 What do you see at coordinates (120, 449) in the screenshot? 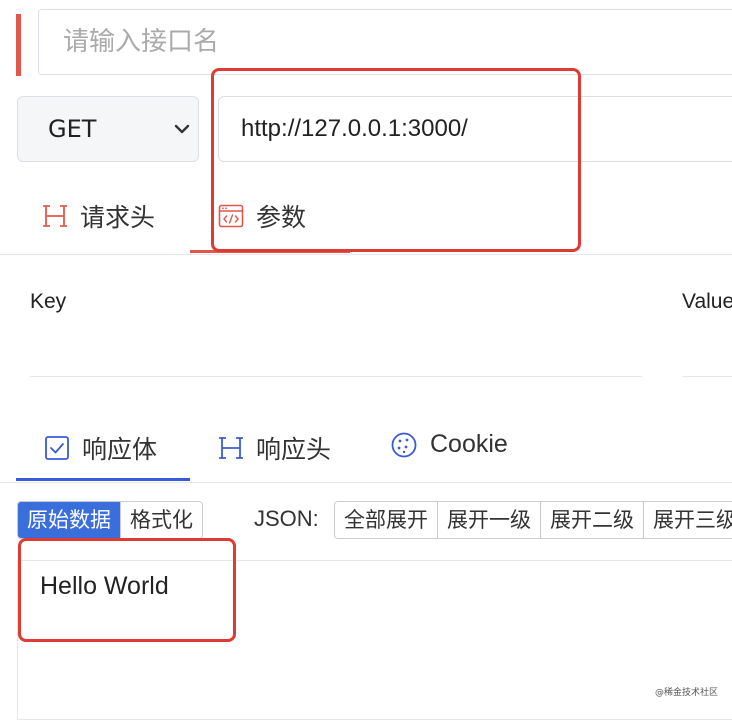
I see `tab-response-body-label: 响应体` at bounding box center [120, 449].